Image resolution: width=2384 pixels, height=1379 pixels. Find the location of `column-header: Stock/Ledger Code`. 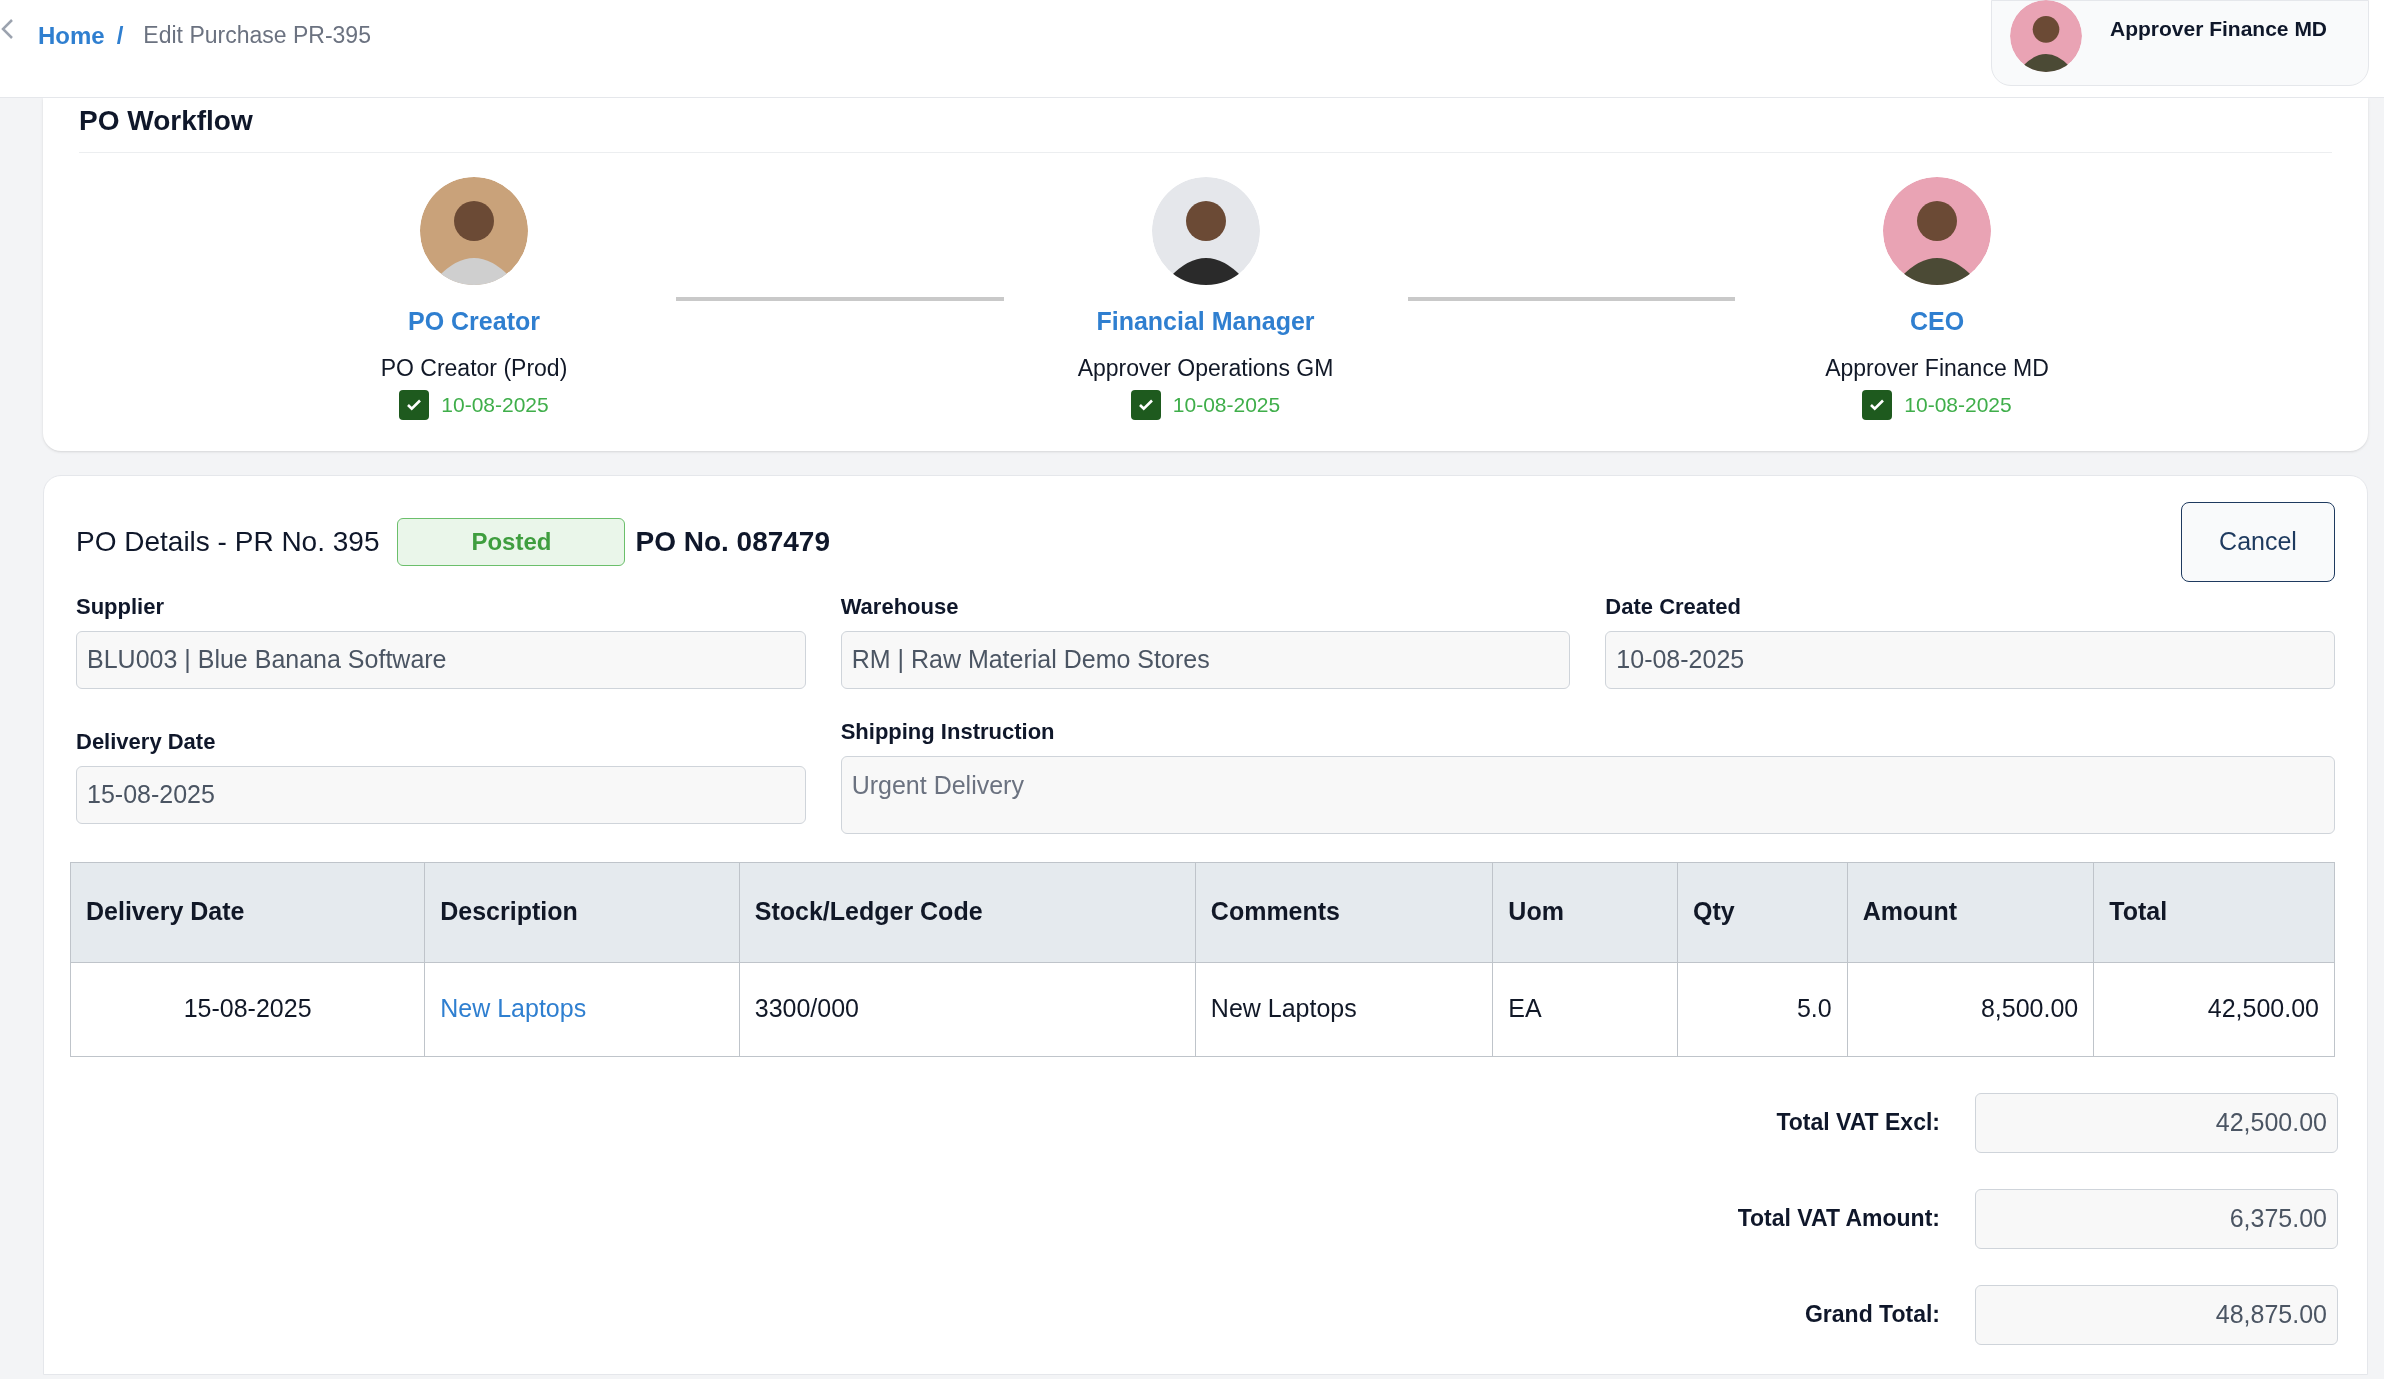

column-header: Stock/Ledger Code is located at coordinates (967, 912).